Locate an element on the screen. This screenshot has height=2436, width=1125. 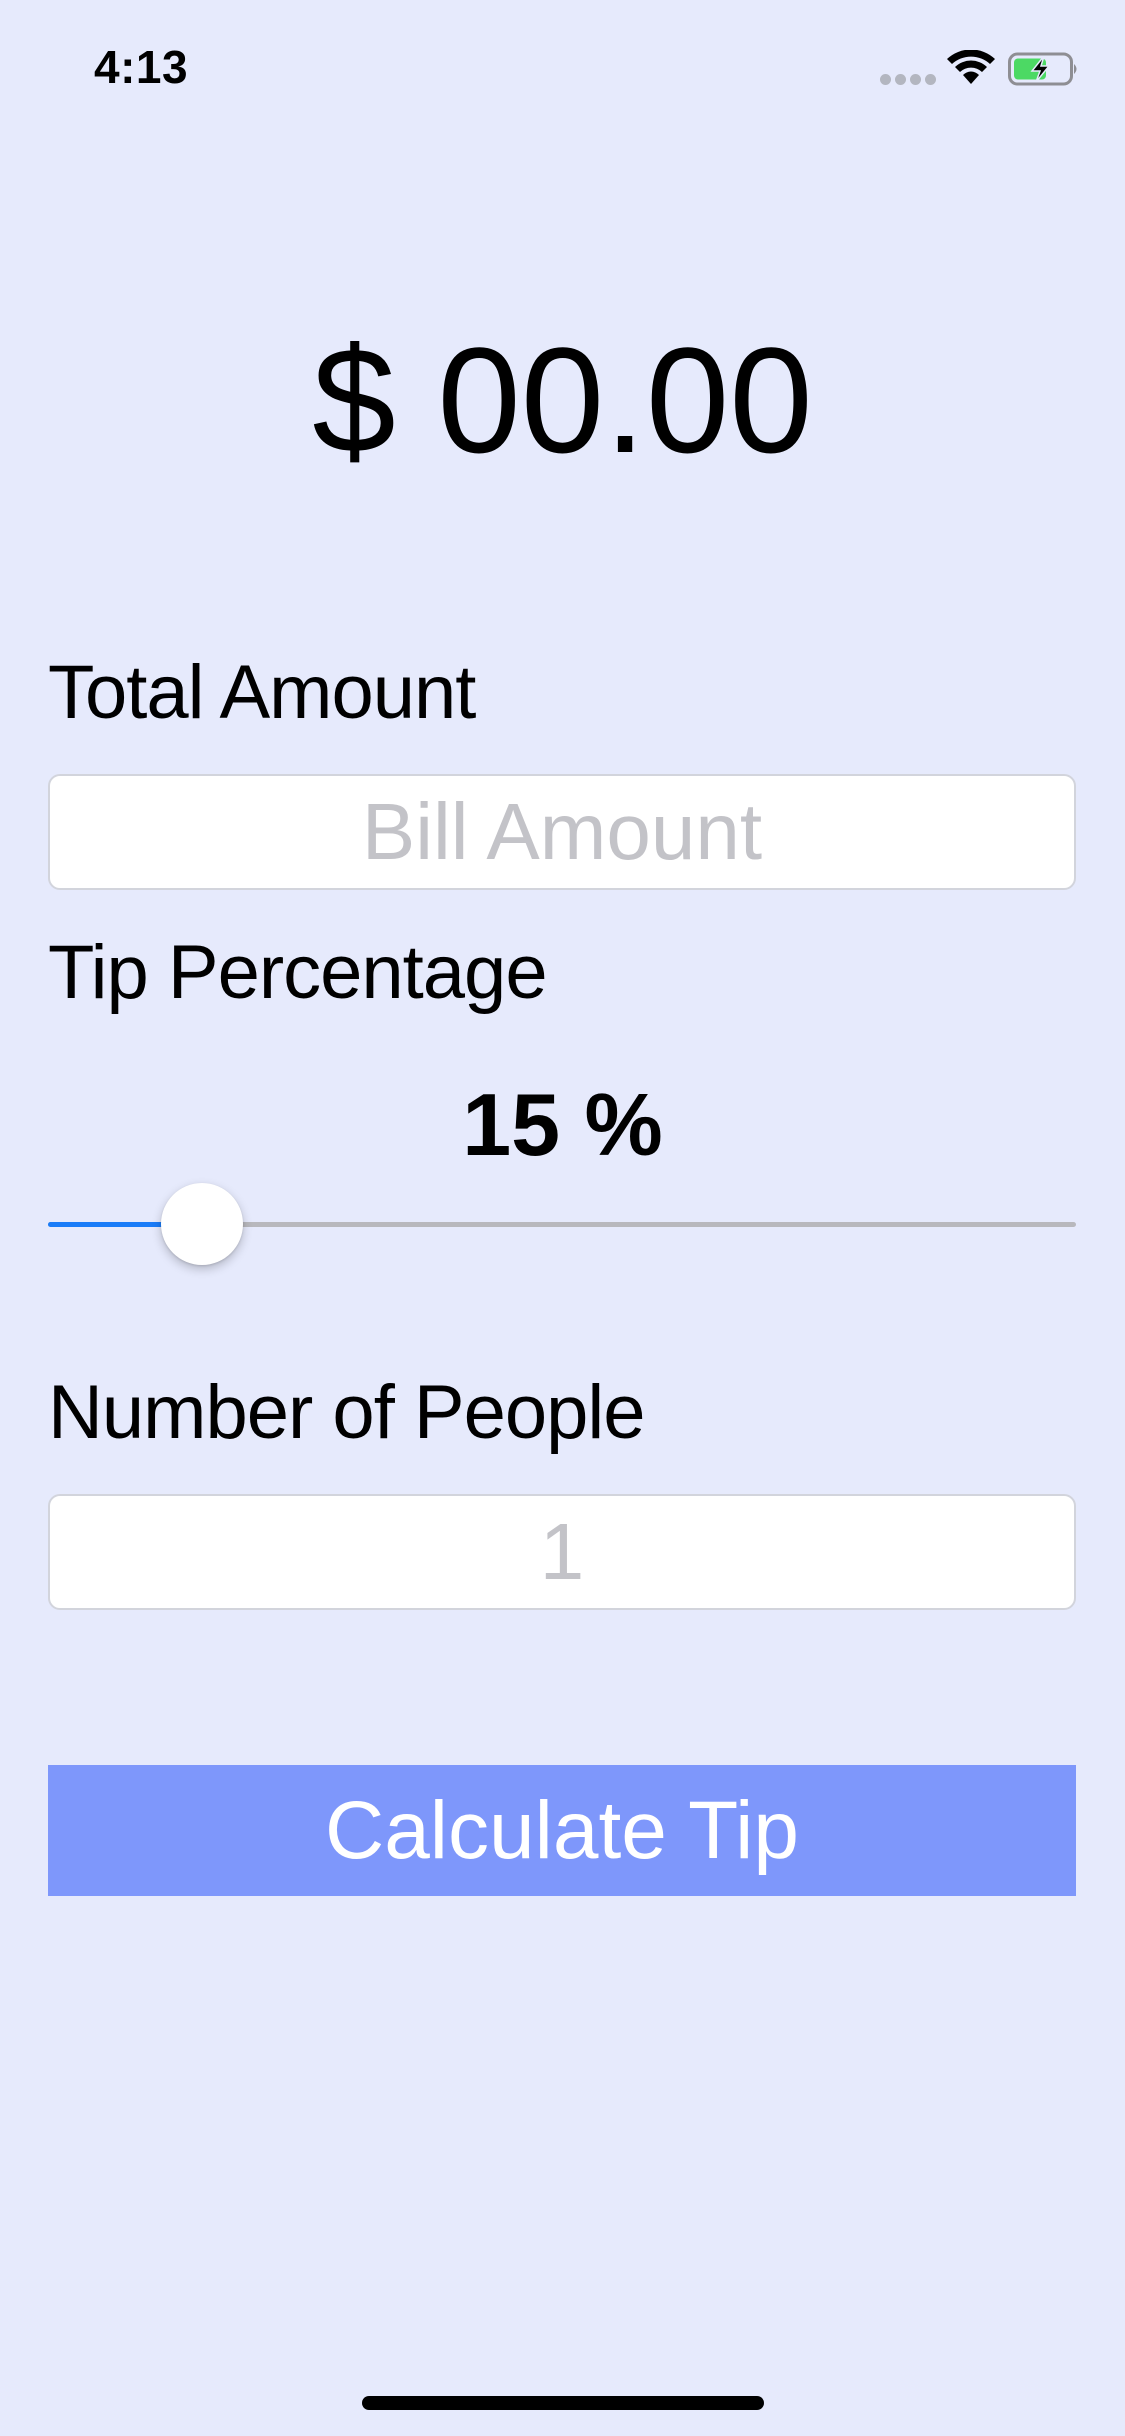
signal-dots-icon is located at coordinates (908, 80).